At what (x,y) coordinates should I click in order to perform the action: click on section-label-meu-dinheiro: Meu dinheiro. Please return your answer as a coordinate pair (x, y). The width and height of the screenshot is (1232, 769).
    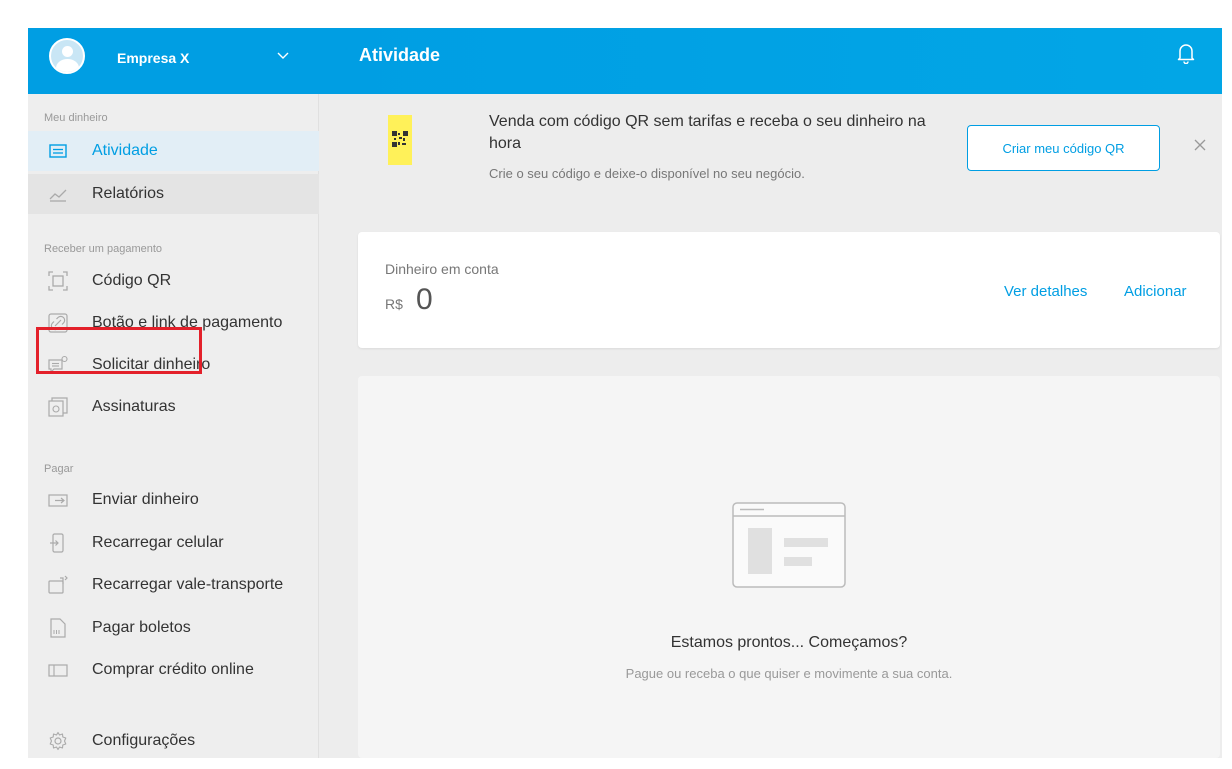
    Looking at the image, I should click on (76, 118).